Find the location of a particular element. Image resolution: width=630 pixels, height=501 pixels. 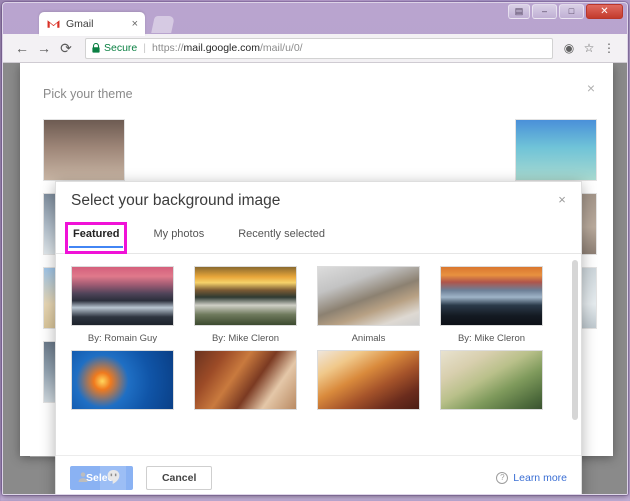

pick-your-theme-close-icon: × is located at coordinates (591, 89).